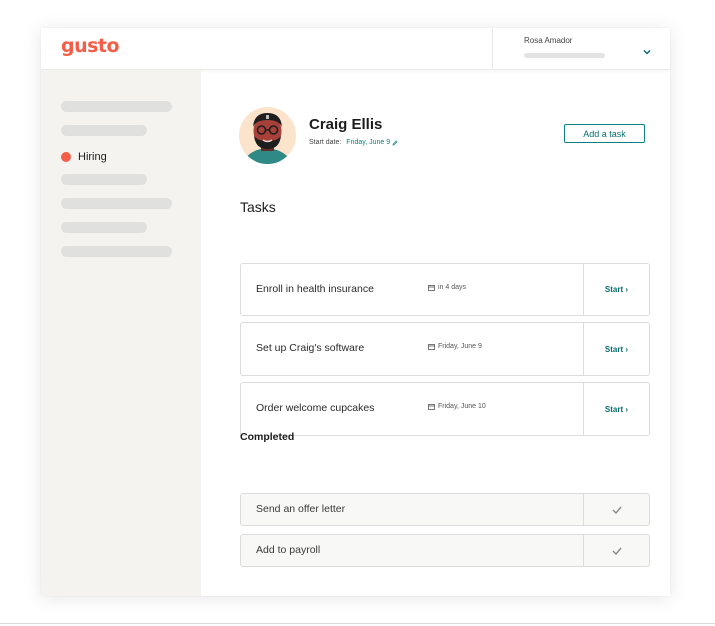 The width and height of the screenshot is (715, 626). What do you see at coordinates (315, 289) in the screenshot?
I see `task-name: Enroll in health insurance` at bounding box center [315, 289].